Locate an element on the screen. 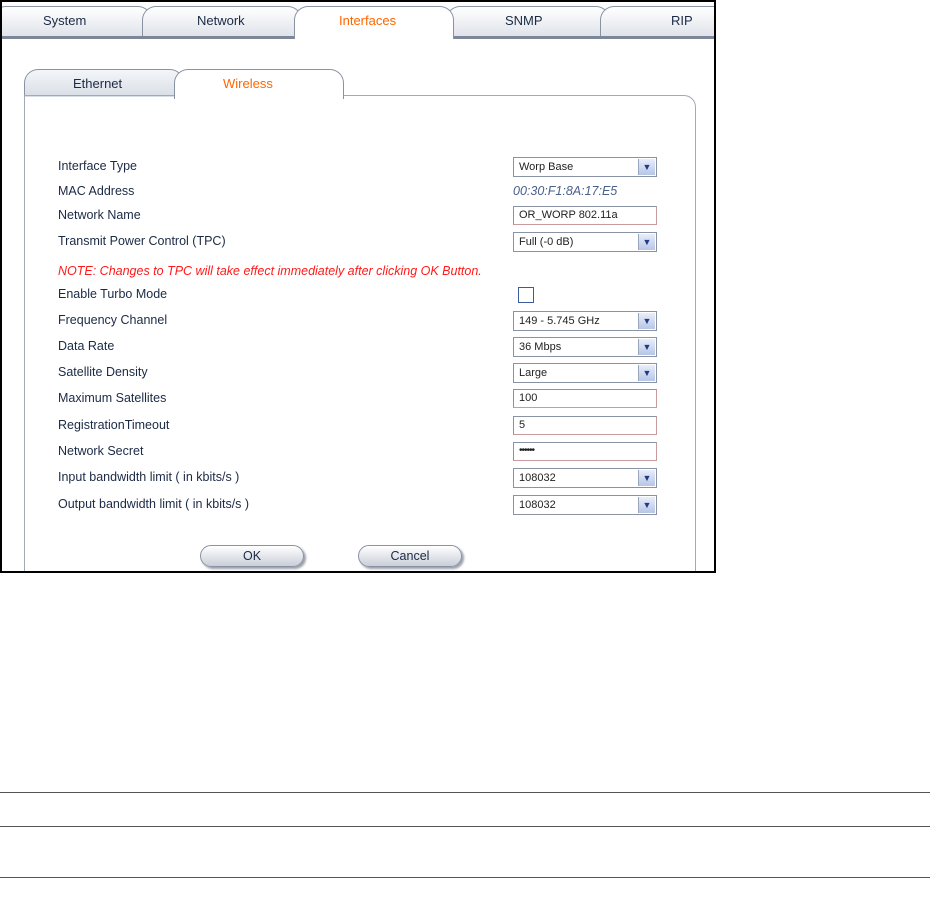 Image resolution: width=930 pixels, height=905 pixels. frequency-channel-label: Frequency Channel is located at coordinates (113, 320).